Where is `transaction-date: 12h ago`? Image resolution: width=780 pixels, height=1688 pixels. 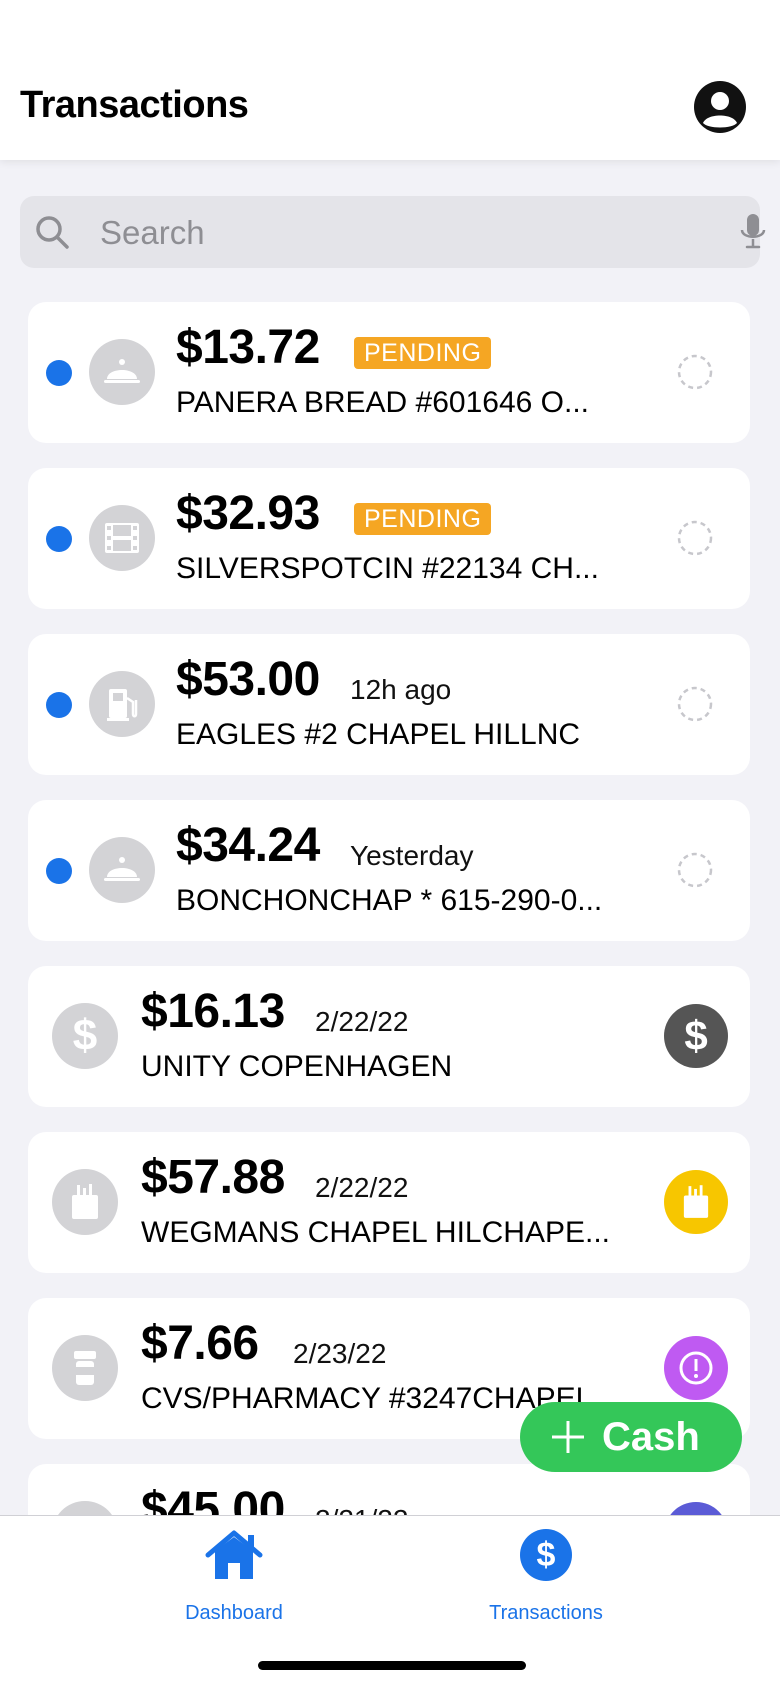 transaction-date: 12h ago is located at coordinates (401, 689).